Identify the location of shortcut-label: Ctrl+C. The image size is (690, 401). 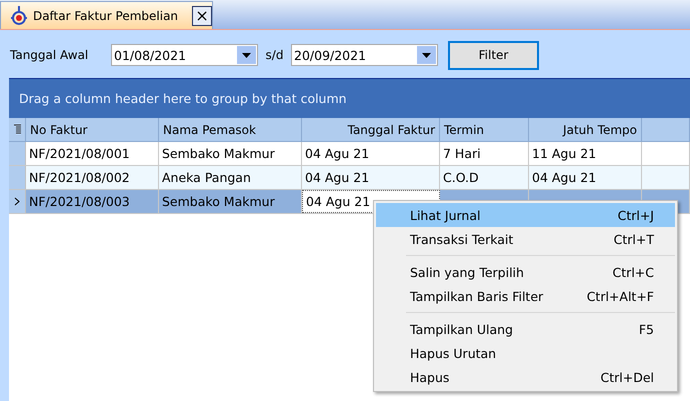
(633, 272).